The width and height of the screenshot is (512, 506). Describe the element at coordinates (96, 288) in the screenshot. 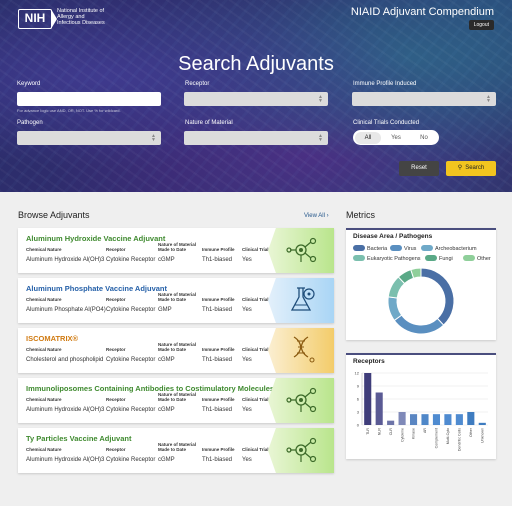

I see `adjuvant-name: Aluminum Phosphate Vaccine Adjuvant` at that location.